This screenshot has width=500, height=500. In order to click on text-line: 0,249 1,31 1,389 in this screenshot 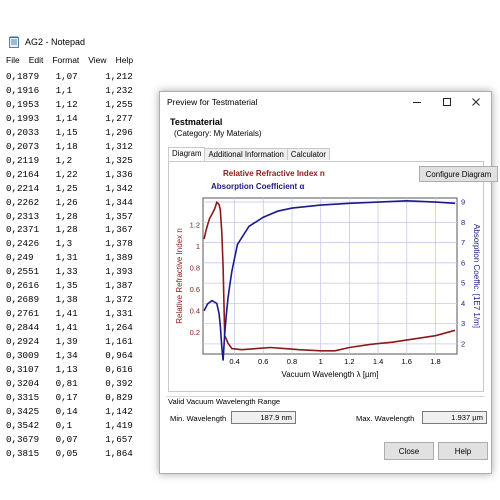, I will do `click(69, 258)`.